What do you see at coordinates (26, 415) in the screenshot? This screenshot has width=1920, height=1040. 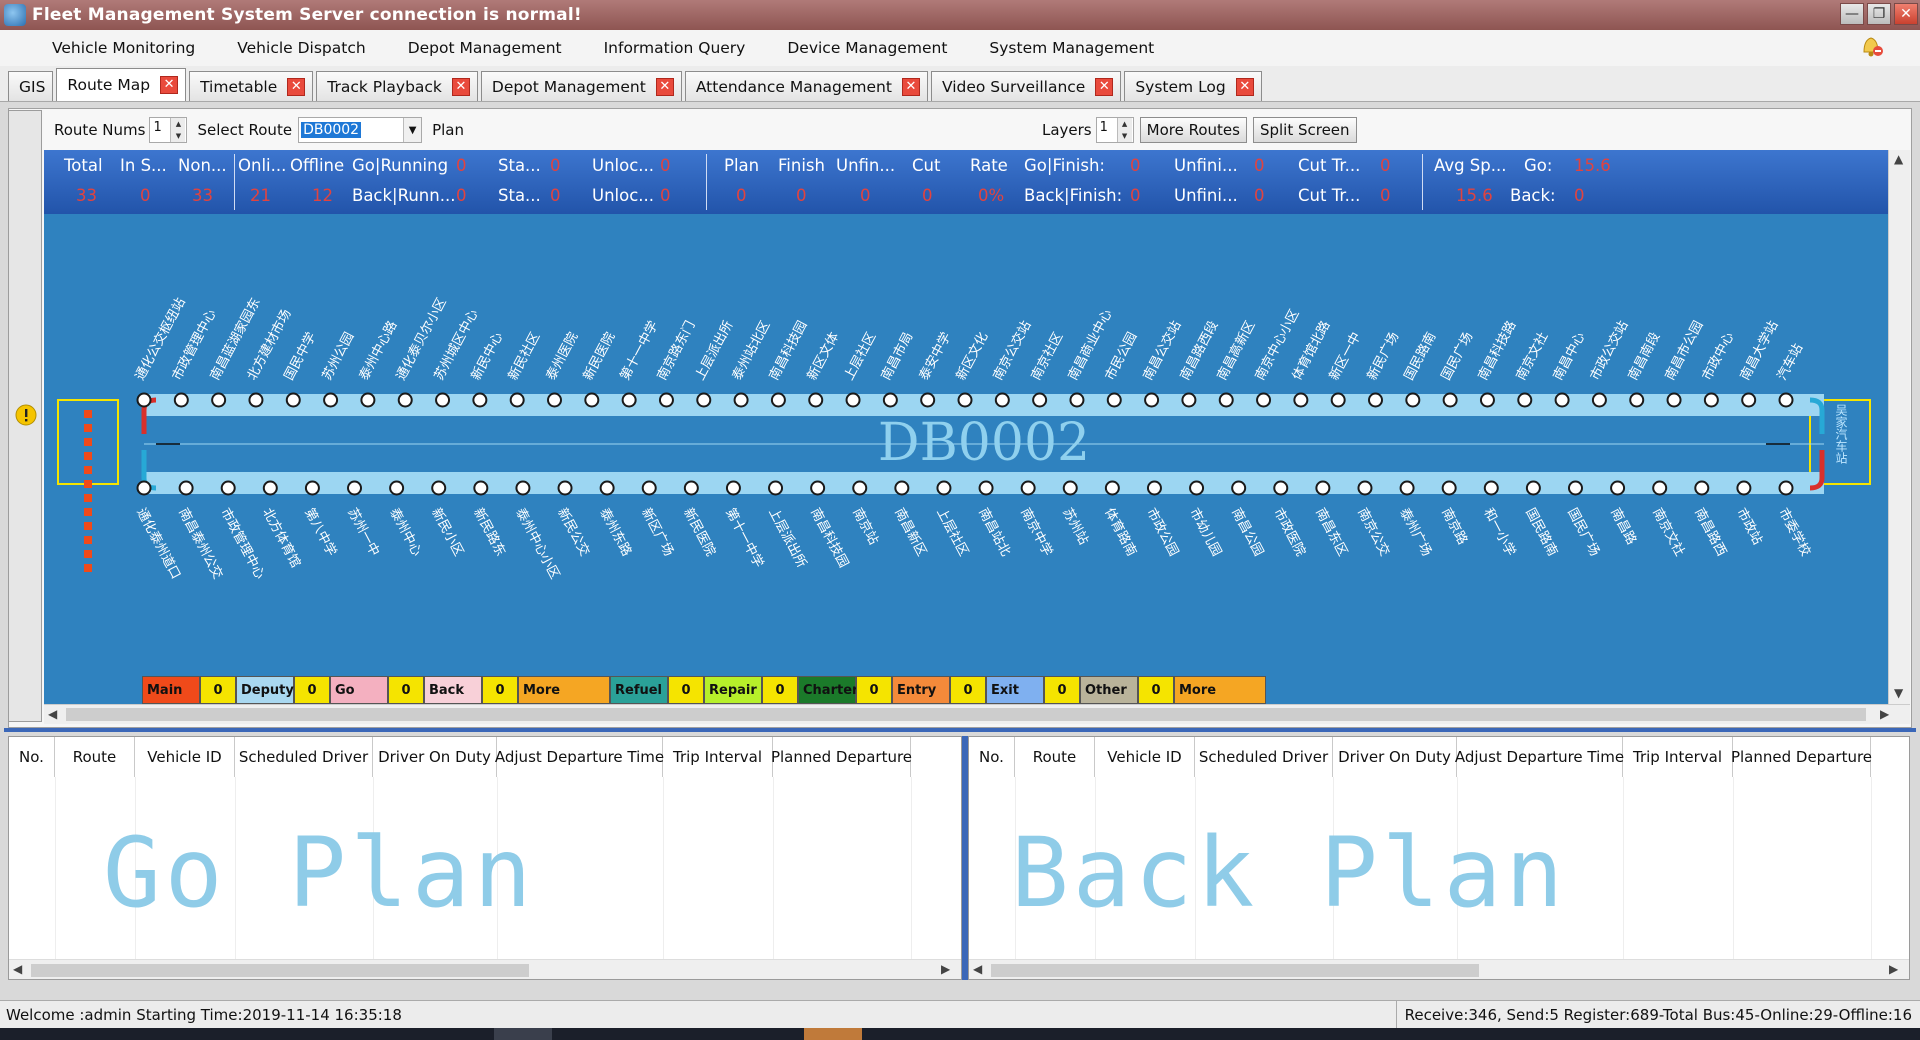 I see `warning-icon` at bounding box center [26, 415].